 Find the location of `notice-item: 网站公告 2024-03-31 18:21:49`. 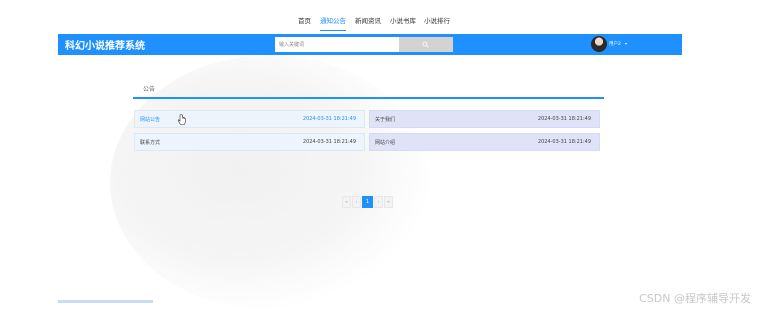

notice-item: 网站公告 2024-03-31 18:21:49 is located at coordinates (249, 119).